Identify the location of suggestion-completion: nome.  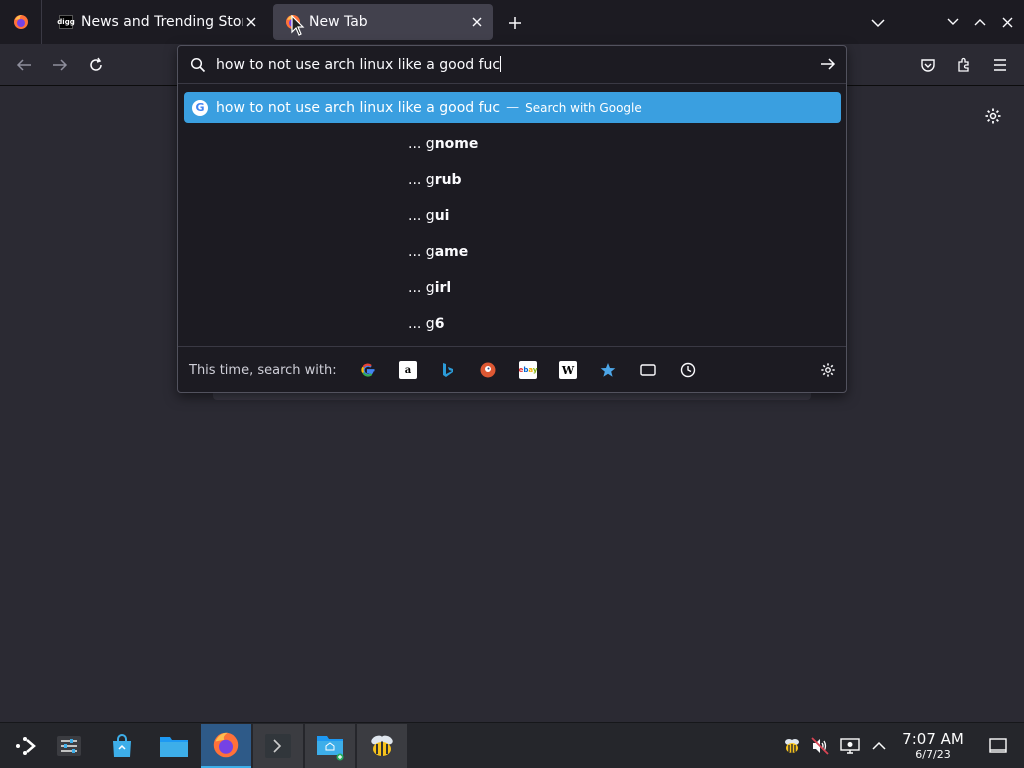
(456, 144).